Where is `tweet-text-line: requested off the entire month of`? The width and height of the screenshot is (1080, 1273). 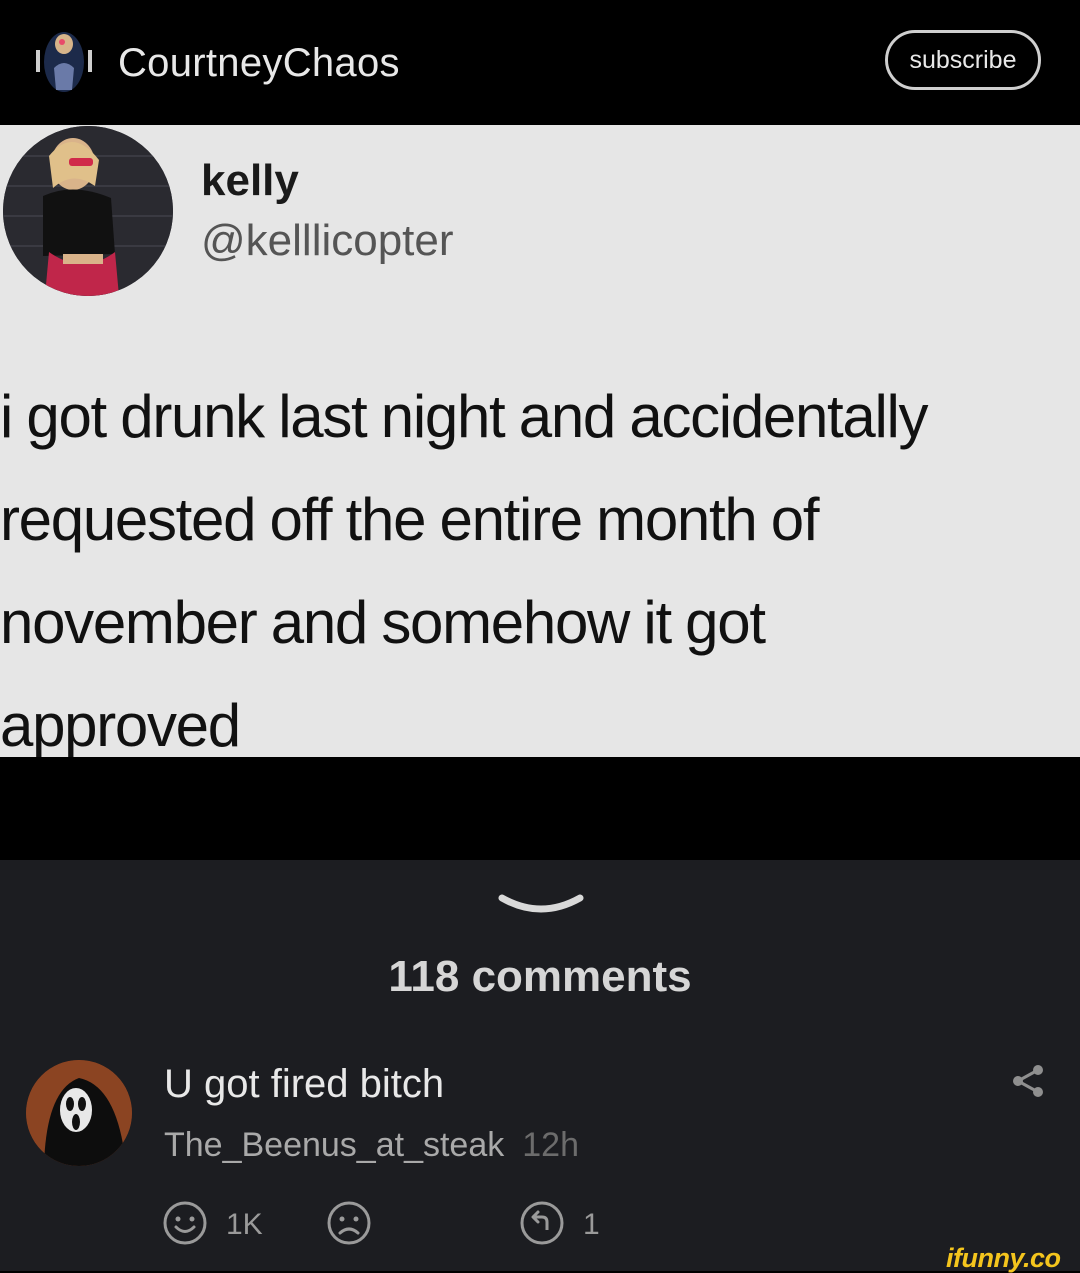 tweet-text-line: requested off the entire month of is located at coordinates (410, 519).